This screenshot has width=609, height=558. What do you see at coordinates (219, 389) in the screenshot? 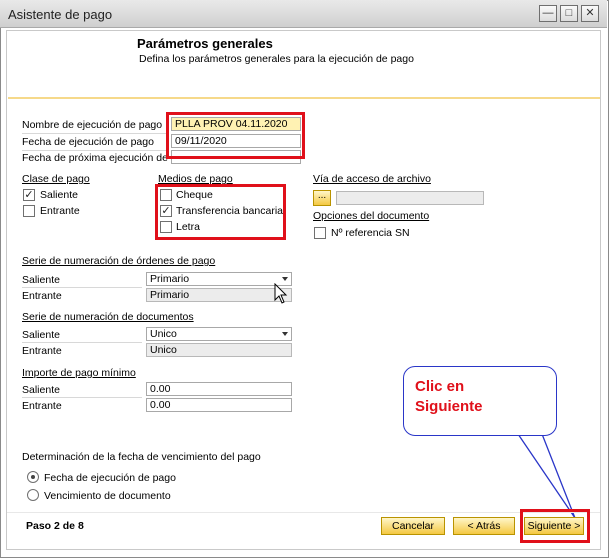
I see `min-amount-outgoing-input: 0.00` at bounding box center [219, 389].